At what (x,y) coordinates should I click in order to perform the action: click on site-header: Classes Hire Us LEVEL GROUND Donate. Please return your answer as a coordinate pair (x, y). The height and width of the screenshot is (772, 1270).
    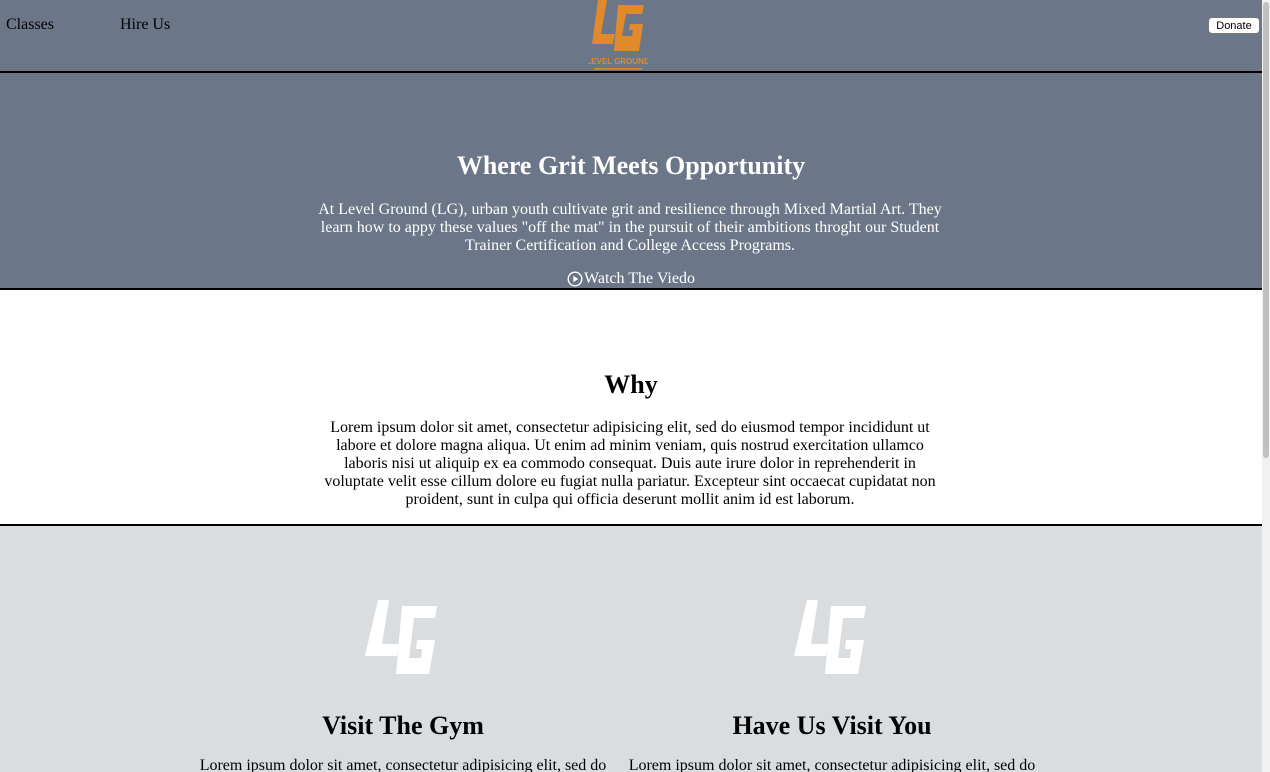
    Looking at the image, I should click on (631, 36).